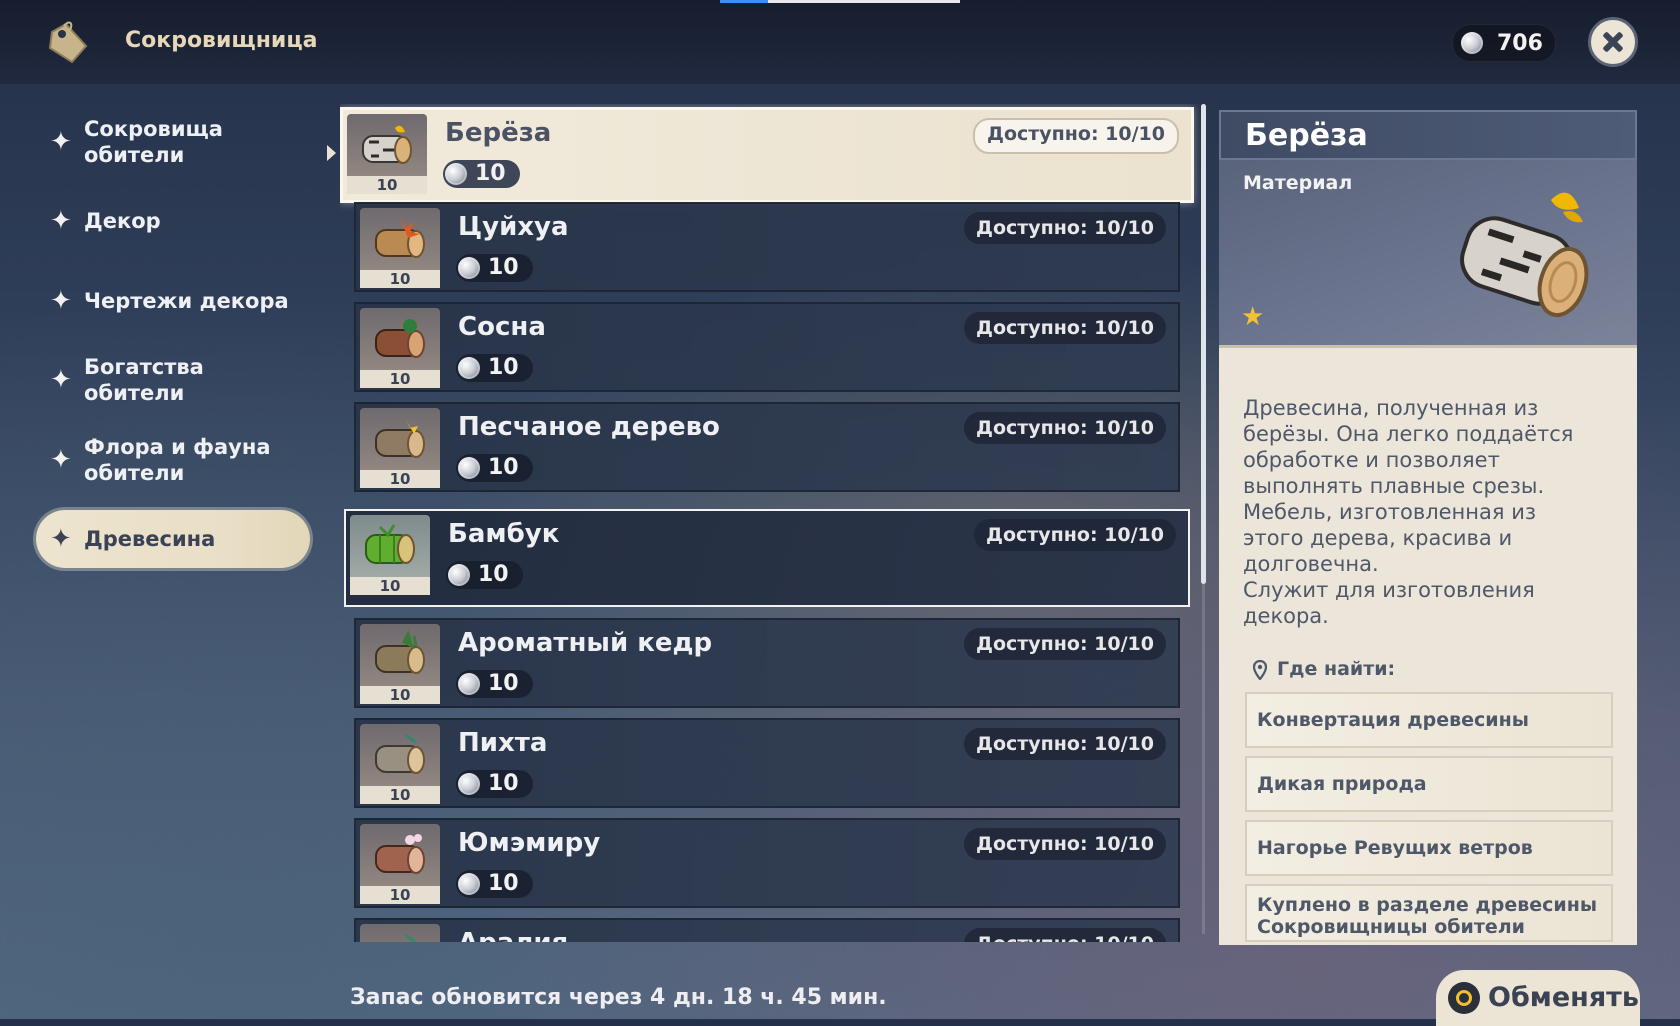  I want to click on detail-title: Берёза, so click(1306, 135).